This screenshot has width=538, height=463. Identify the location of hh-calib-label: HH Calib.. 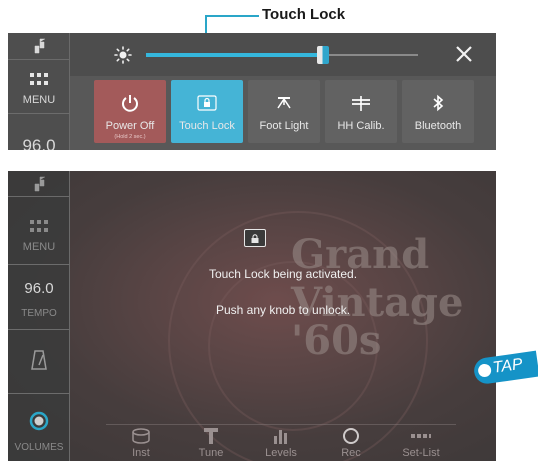
(361, 126).